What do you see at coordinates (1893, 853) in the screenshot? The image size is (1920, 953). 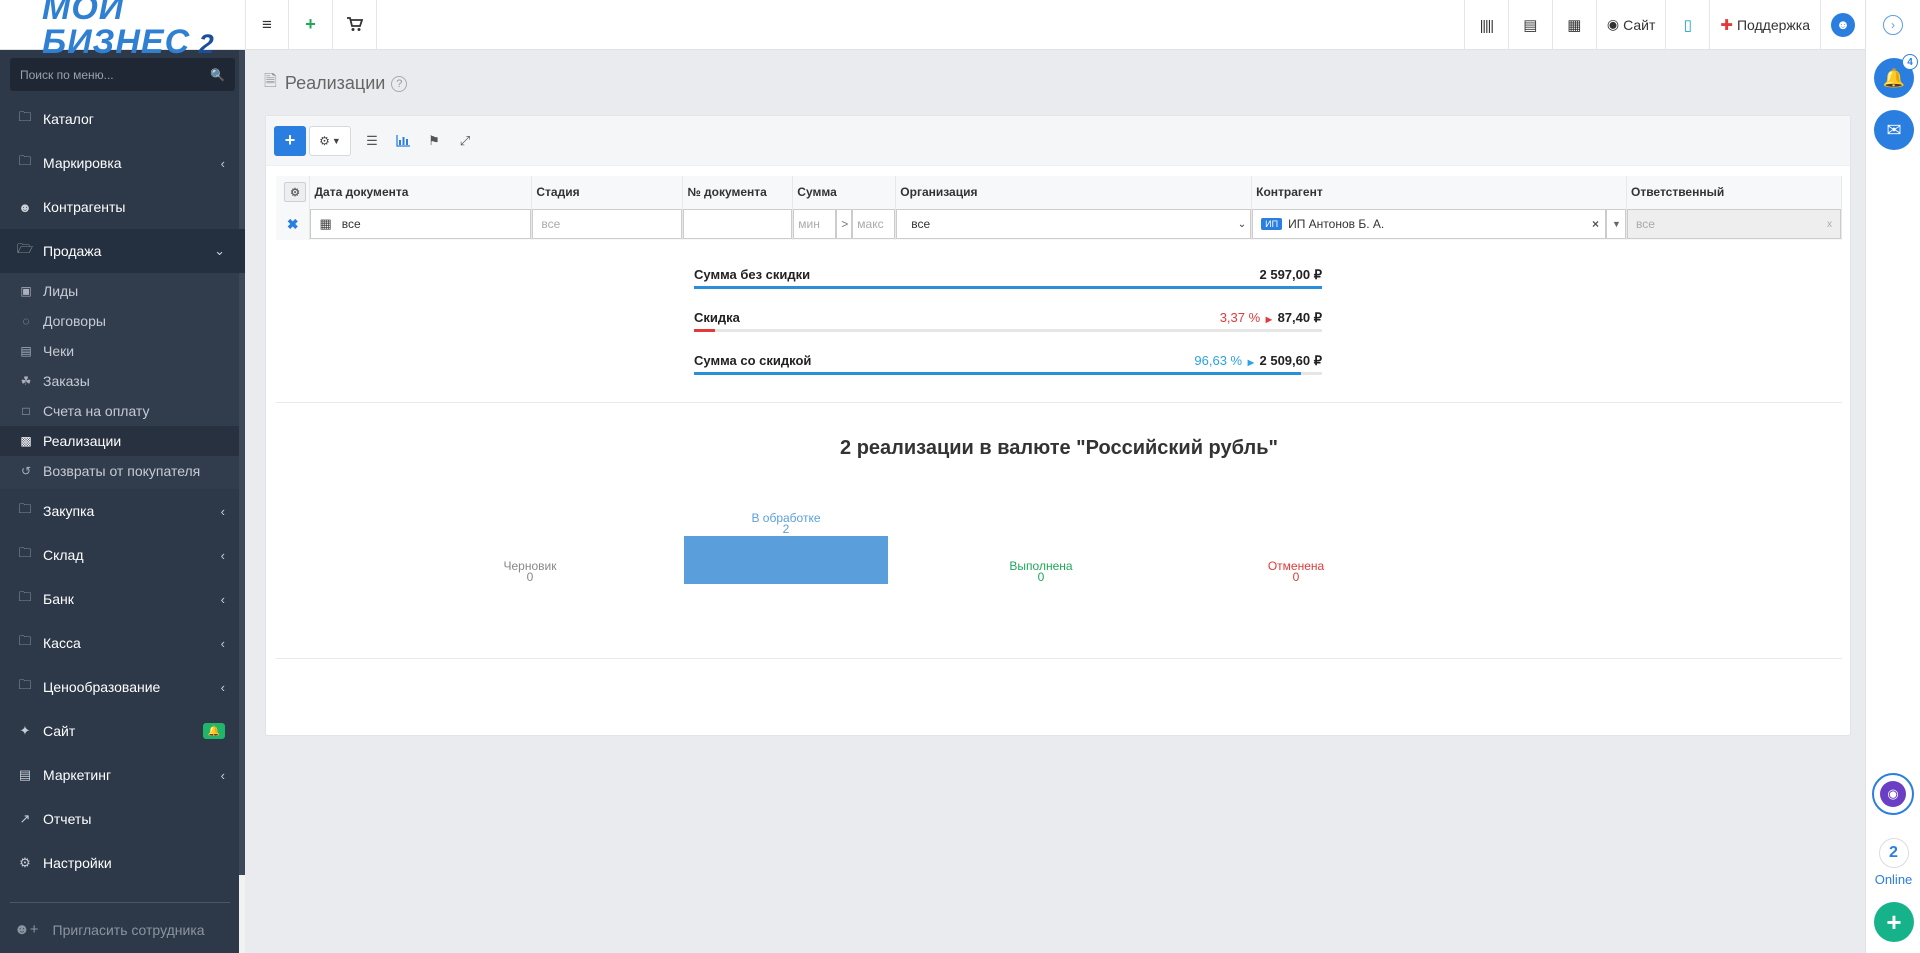 I see `online-count: 2` at bounding box center [1893, 853].